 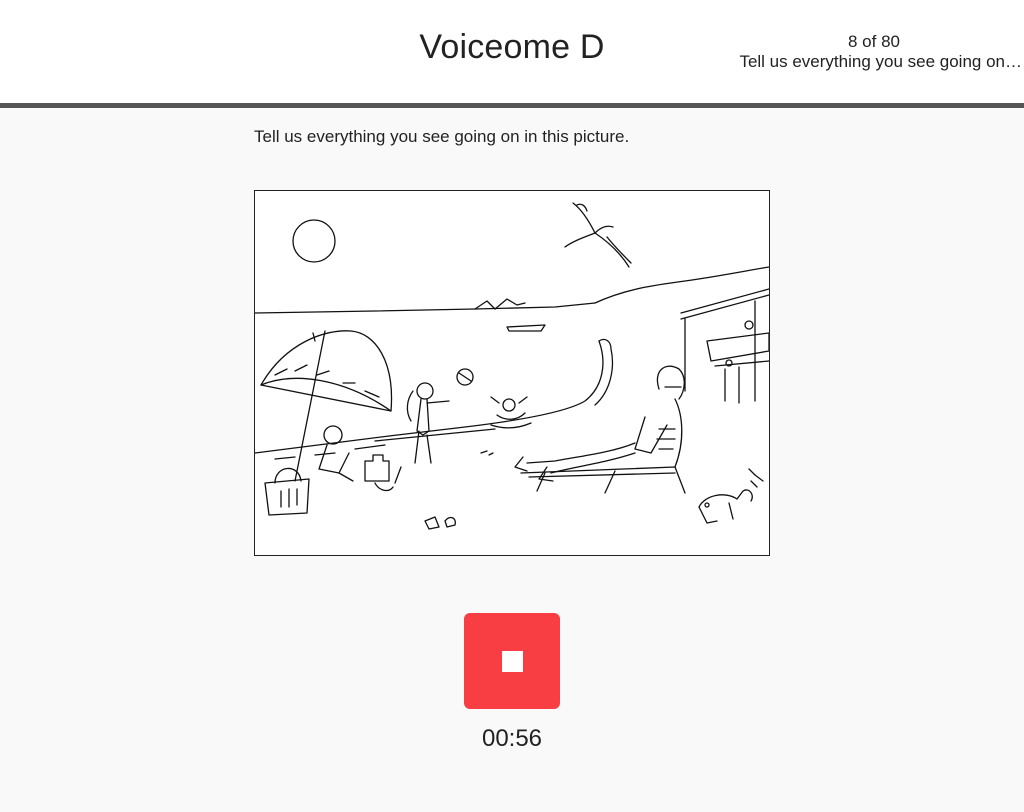 I want to click on stop-recording-button, so click(x=512, y=661).